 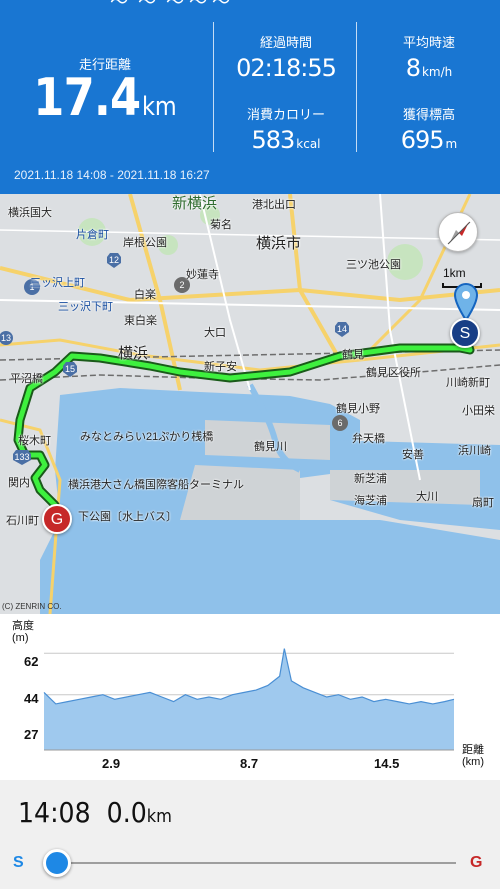 I want to click on map-label-shinkoyasu: 新子安, so click(x=220, y=367).